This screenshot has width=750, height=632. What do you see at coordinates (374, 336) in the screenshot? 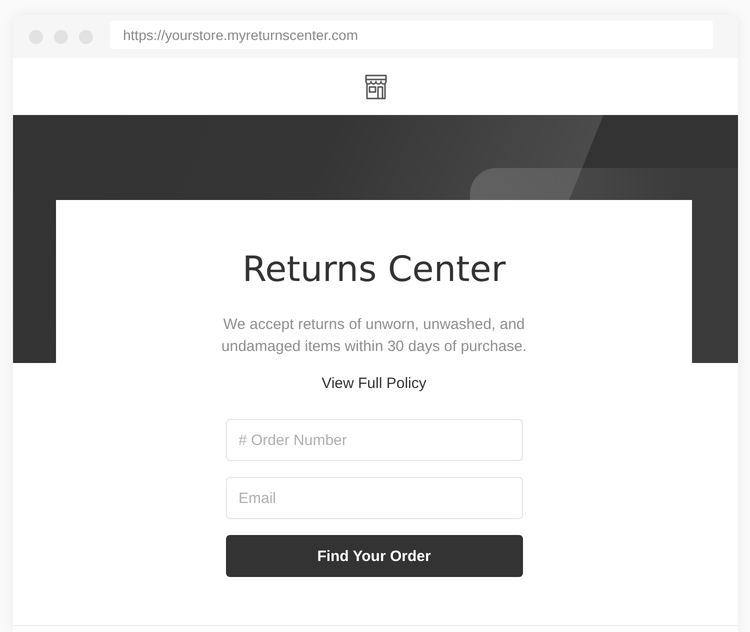
I see `policy-description: We accept returns of unworn, unwashed, and undamaged items within 30 days of purchase.` at bounding box center [374, 336].